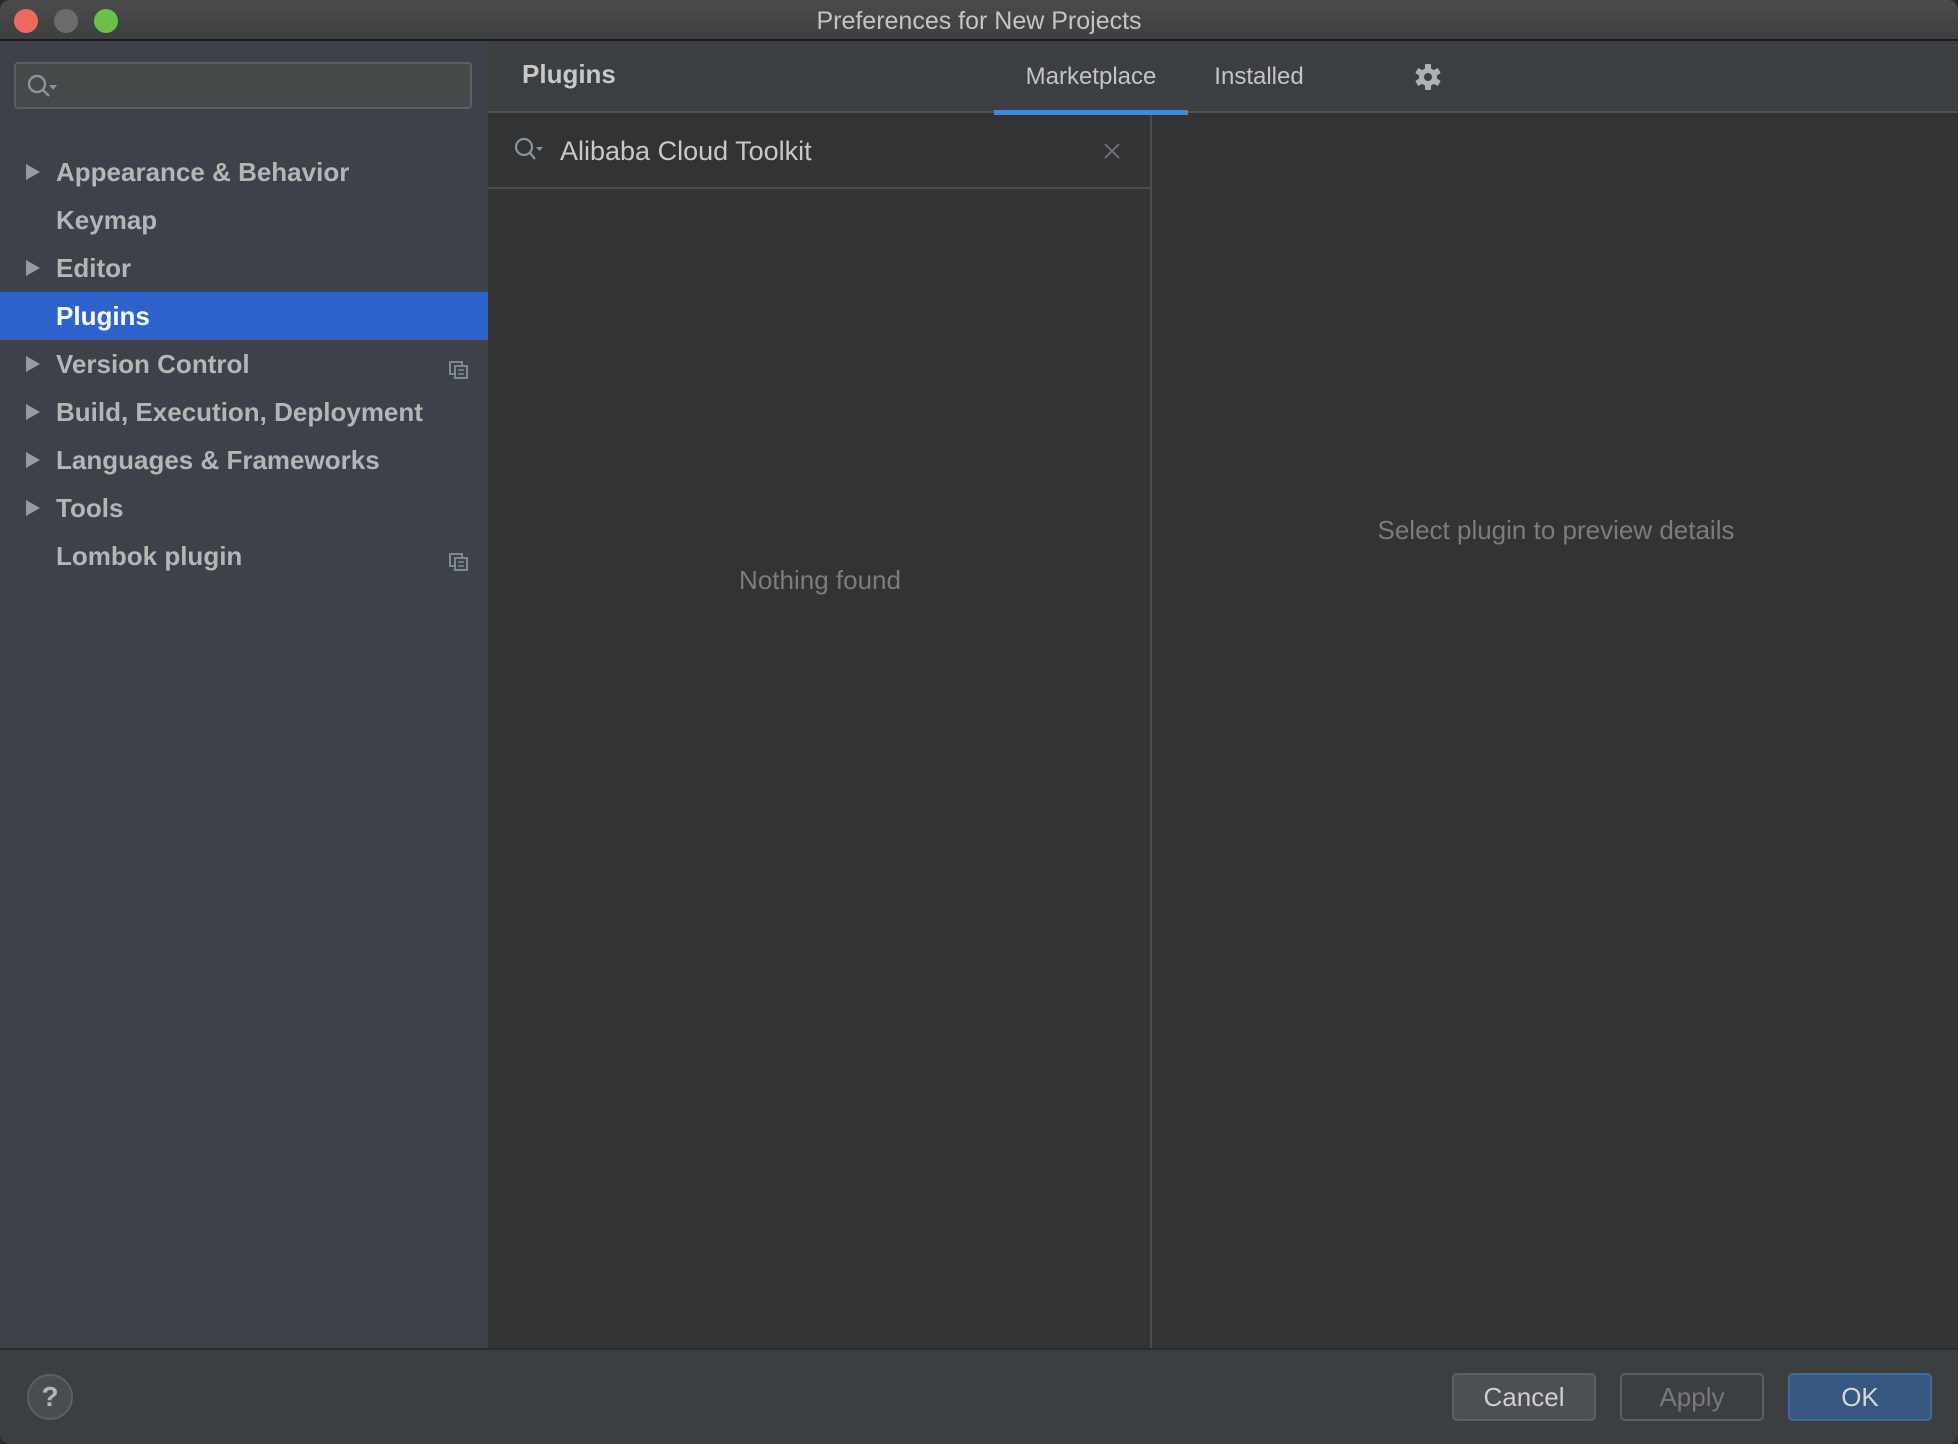  Describe the element at coordinates (244, 316) in the screenshot. I see `sidebar-item-plugins: Plugins` at that location.